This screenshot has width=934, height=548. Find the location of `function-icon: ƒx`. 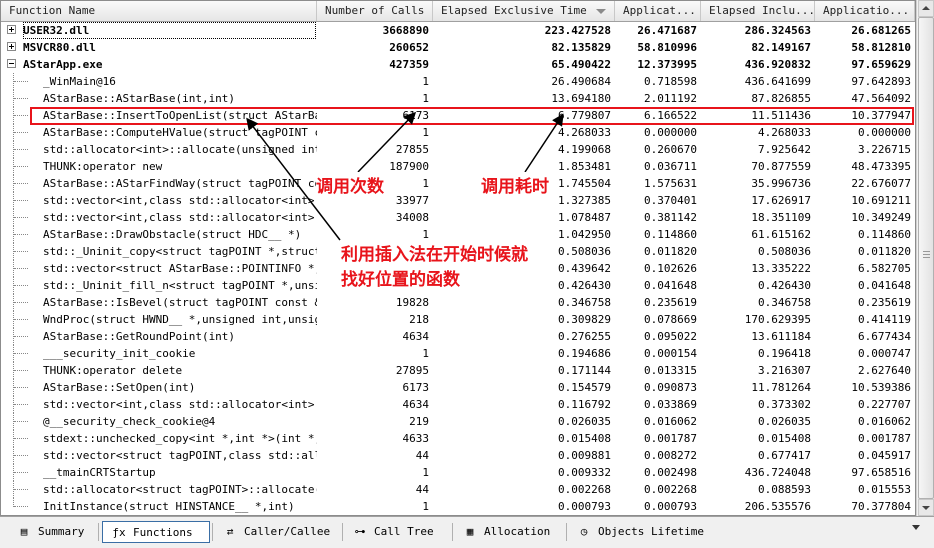

function-icon: ƒx is located at coordinates (119, 532).